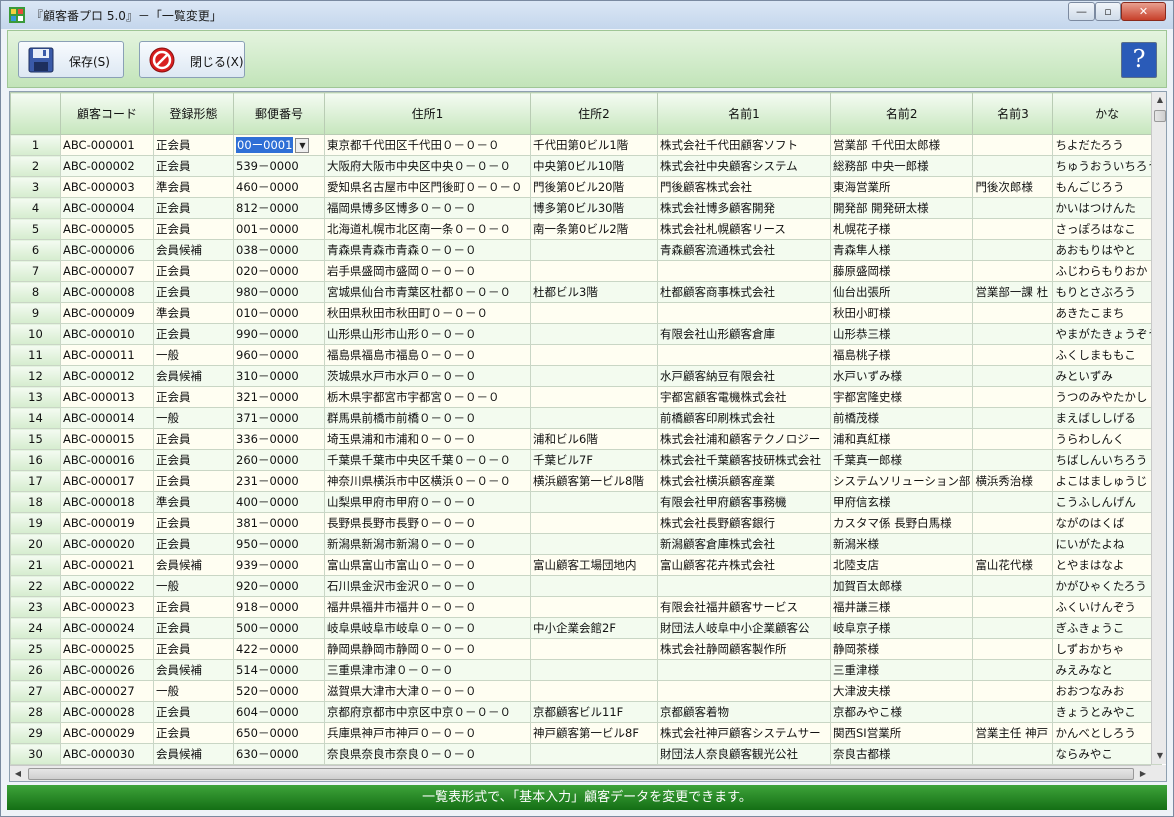 The height and width of the screenshot is (817, 1174). What do you see at coordinates (901, 502) in the screenshot?
I see `name2-cell: 甲府信玄様` at bounding box center [901, 502].